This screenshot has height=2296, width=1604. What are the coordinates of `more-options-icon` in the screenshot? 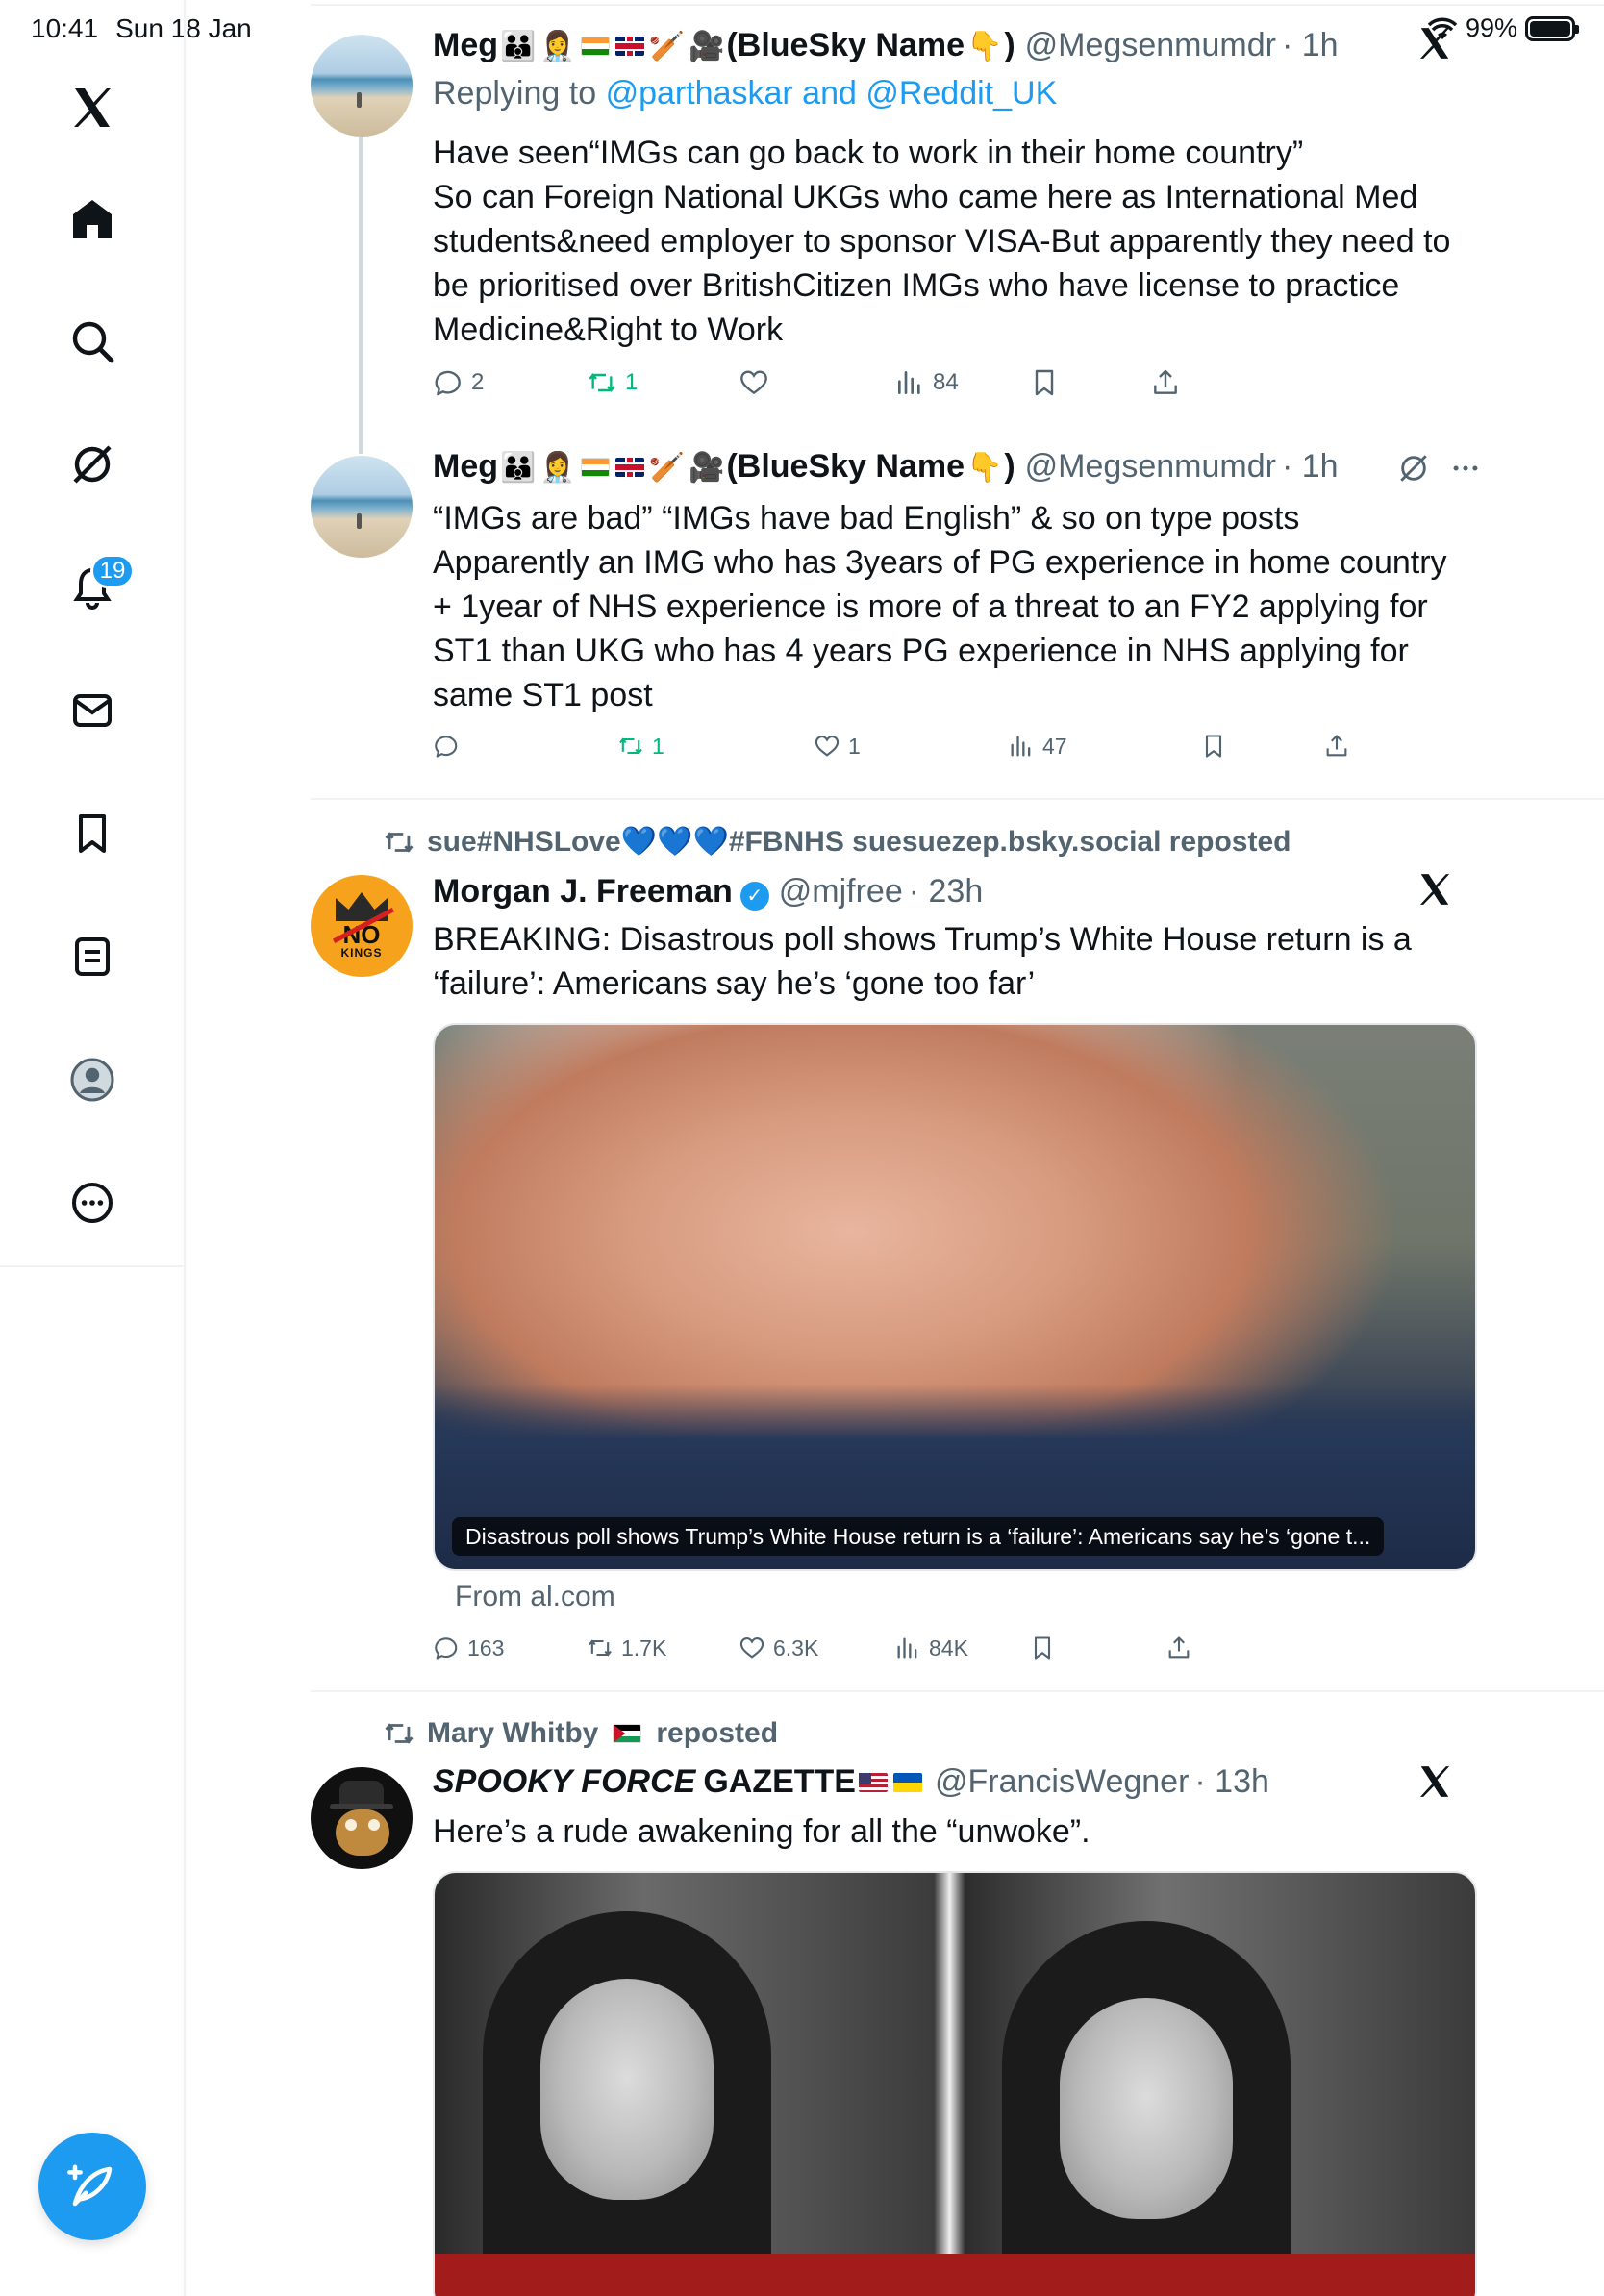 It's located at (1465, 468).